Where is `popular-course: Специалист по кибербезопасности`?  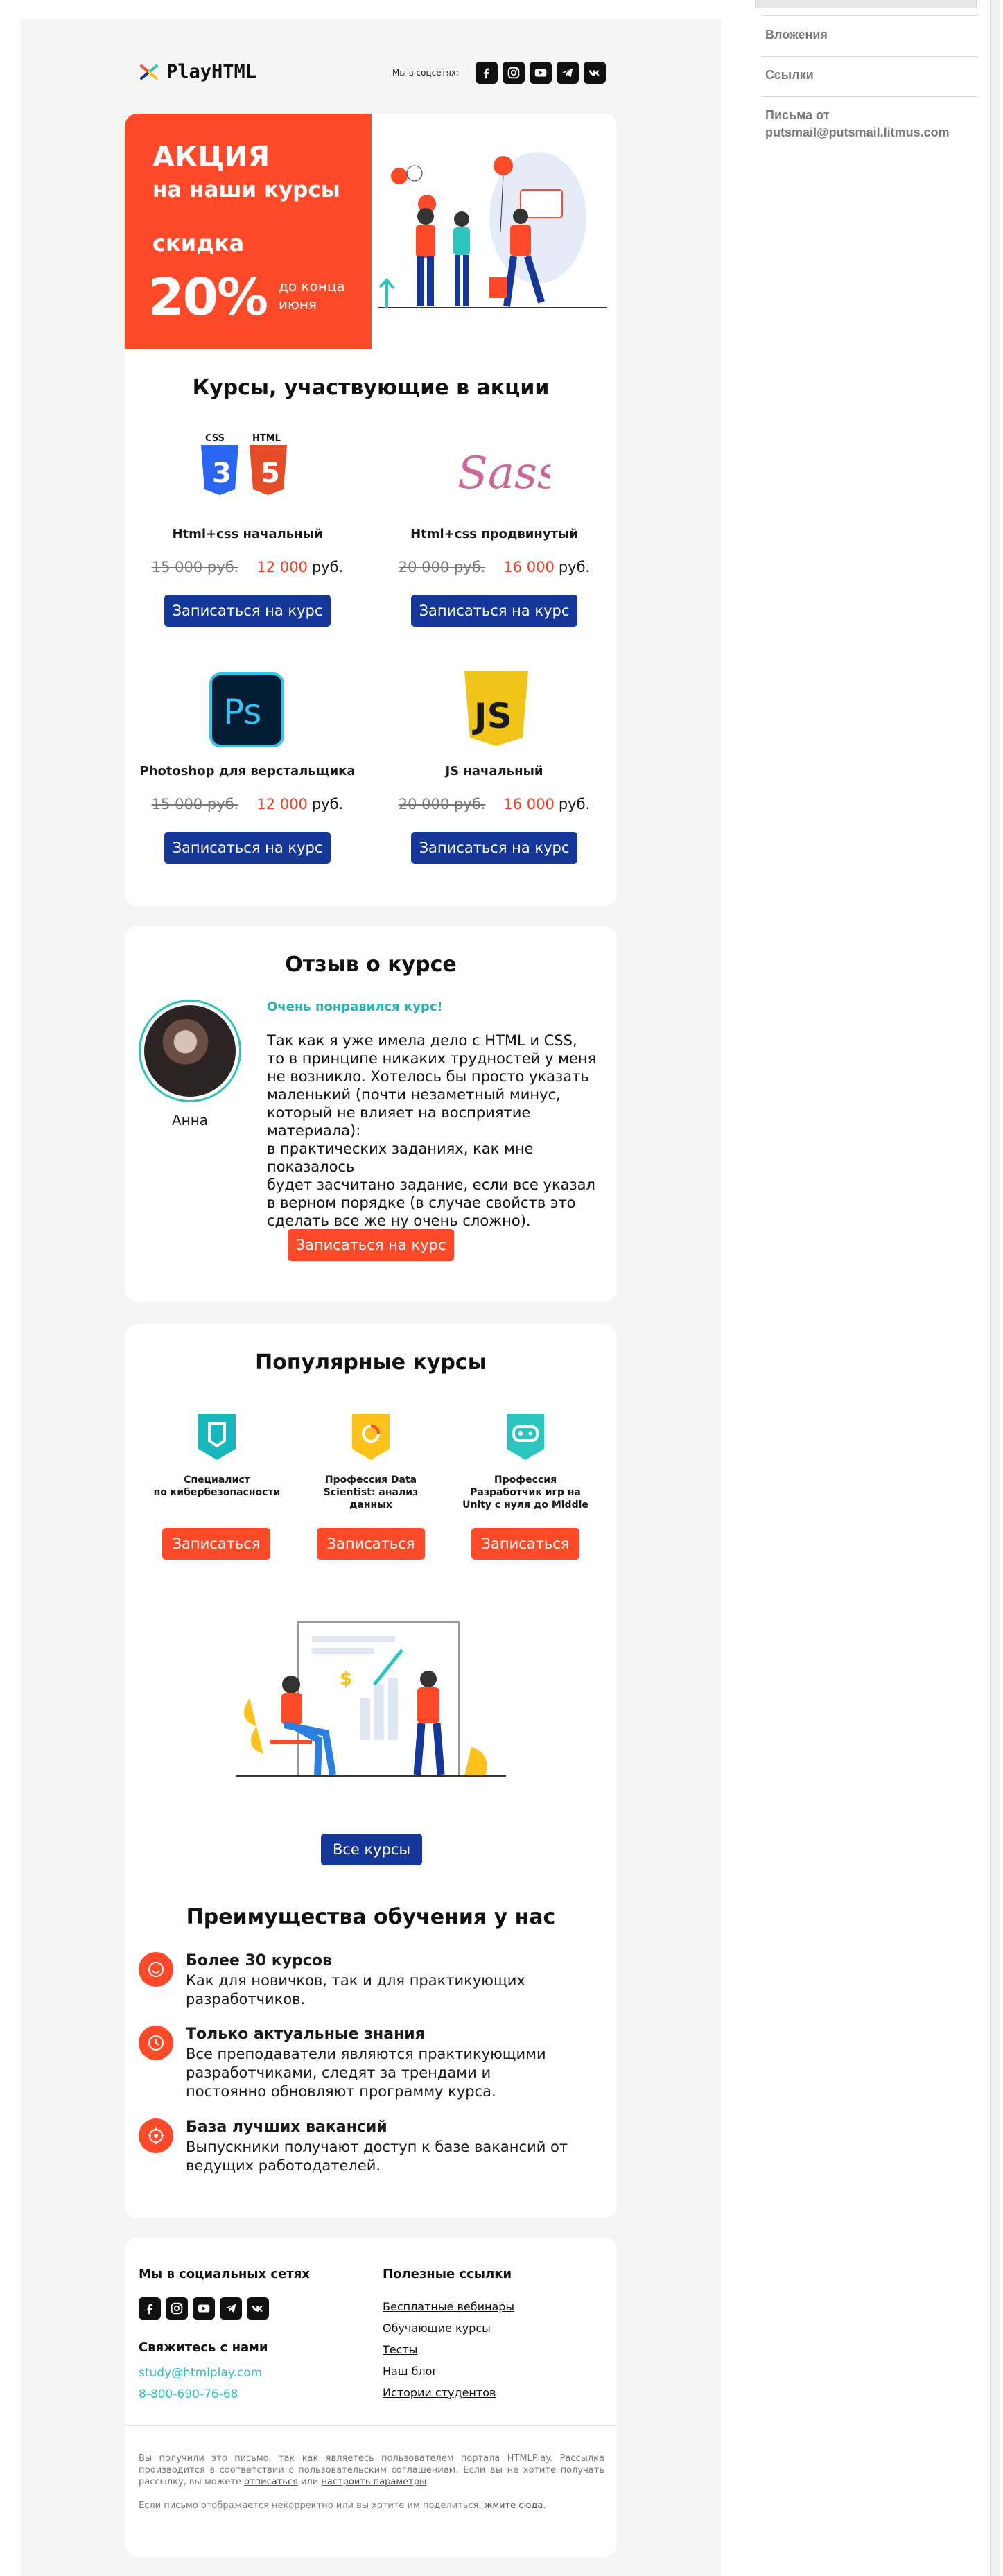 popular-course: Специалист по кибербезопасности is located at coordinates (217, 1464).